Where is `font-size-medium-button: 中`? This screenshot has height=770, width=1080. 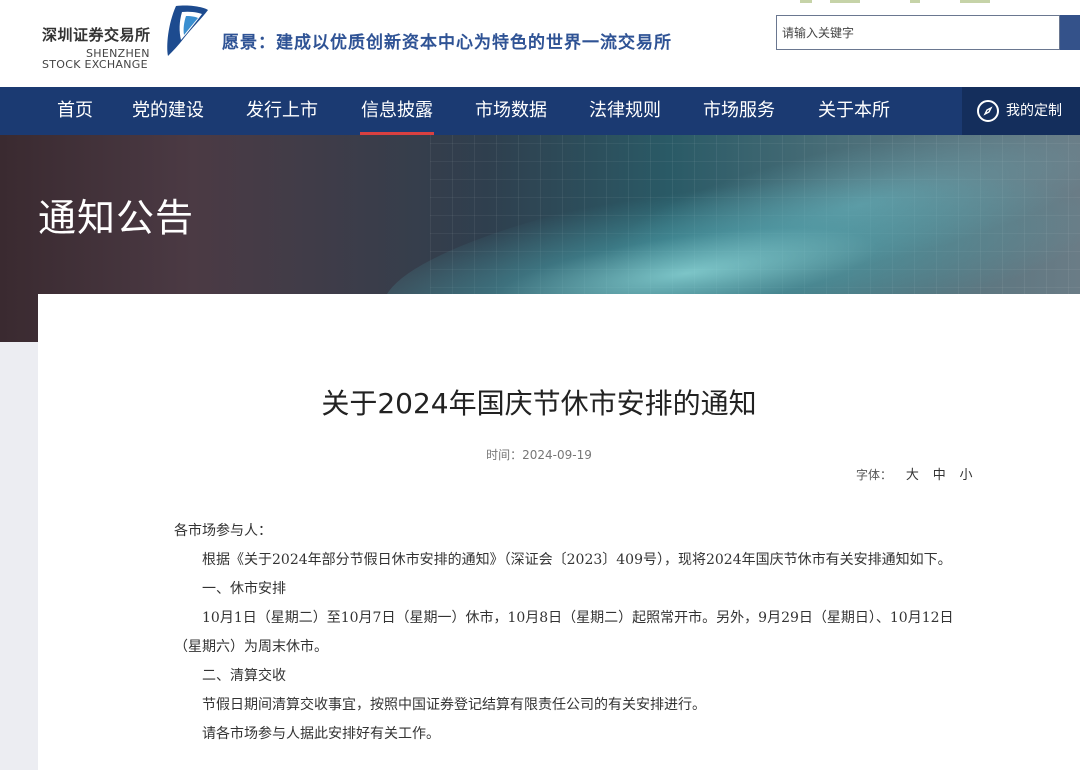 font-size-medium-button: 中 is located at coordinates (939, 475).